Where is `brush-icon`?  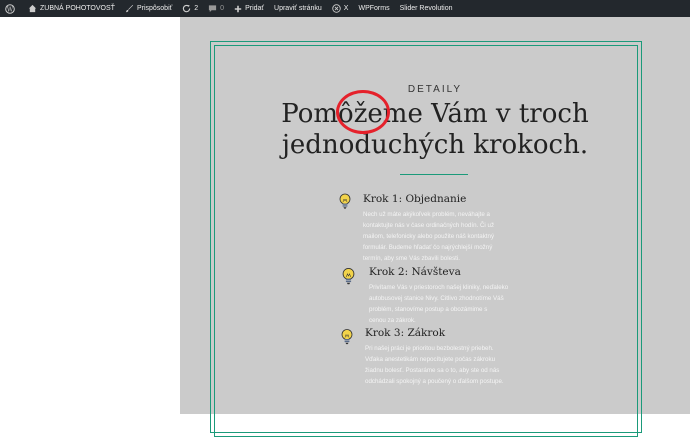
brush-icon is located at coordinates (129, 8).